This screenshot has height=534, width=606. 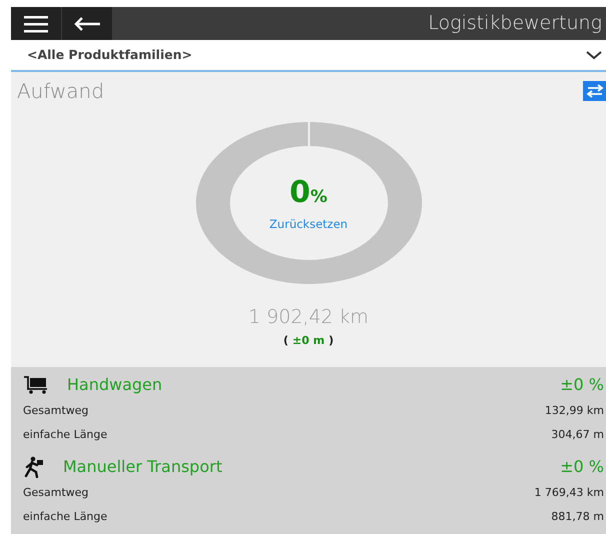 I want to click on menu-button, so click(x=36, y=23).